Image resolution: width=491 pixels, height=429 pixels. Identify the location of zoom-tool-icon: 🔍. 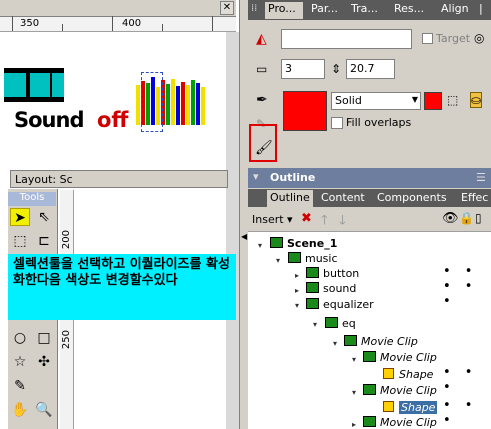
(44, 410).